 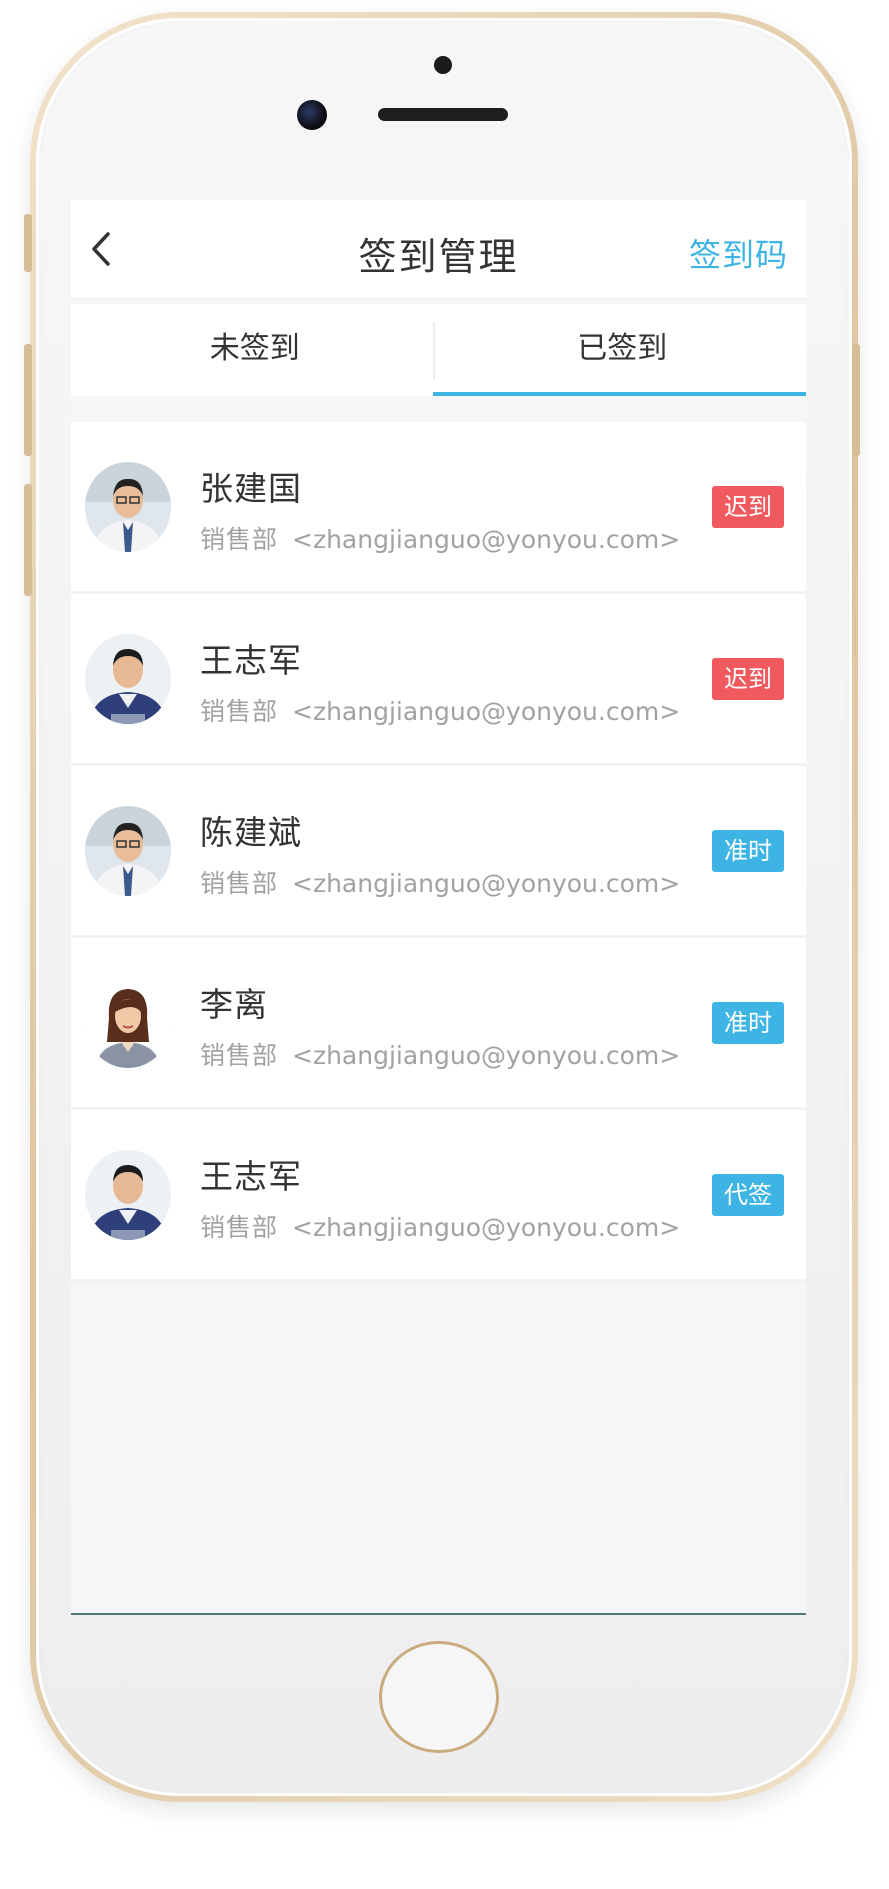 What do you see at coordinates (443, 114) in the screenshot?
I see `earpiece-speaker` at bounding box center [443, 114].